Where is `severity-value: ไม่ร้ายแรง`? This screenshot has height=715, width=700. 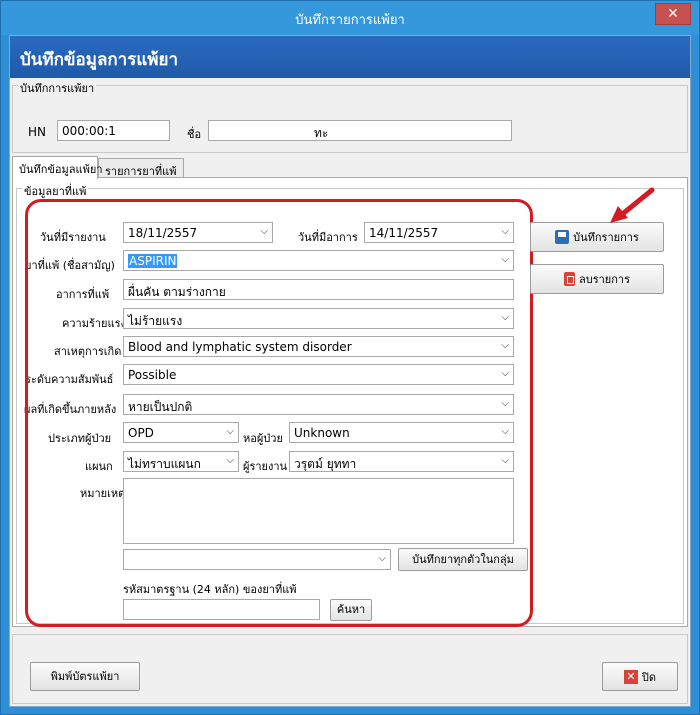
severity-value: ไม่ร้ายแรง is located at coordinates (155, 321).